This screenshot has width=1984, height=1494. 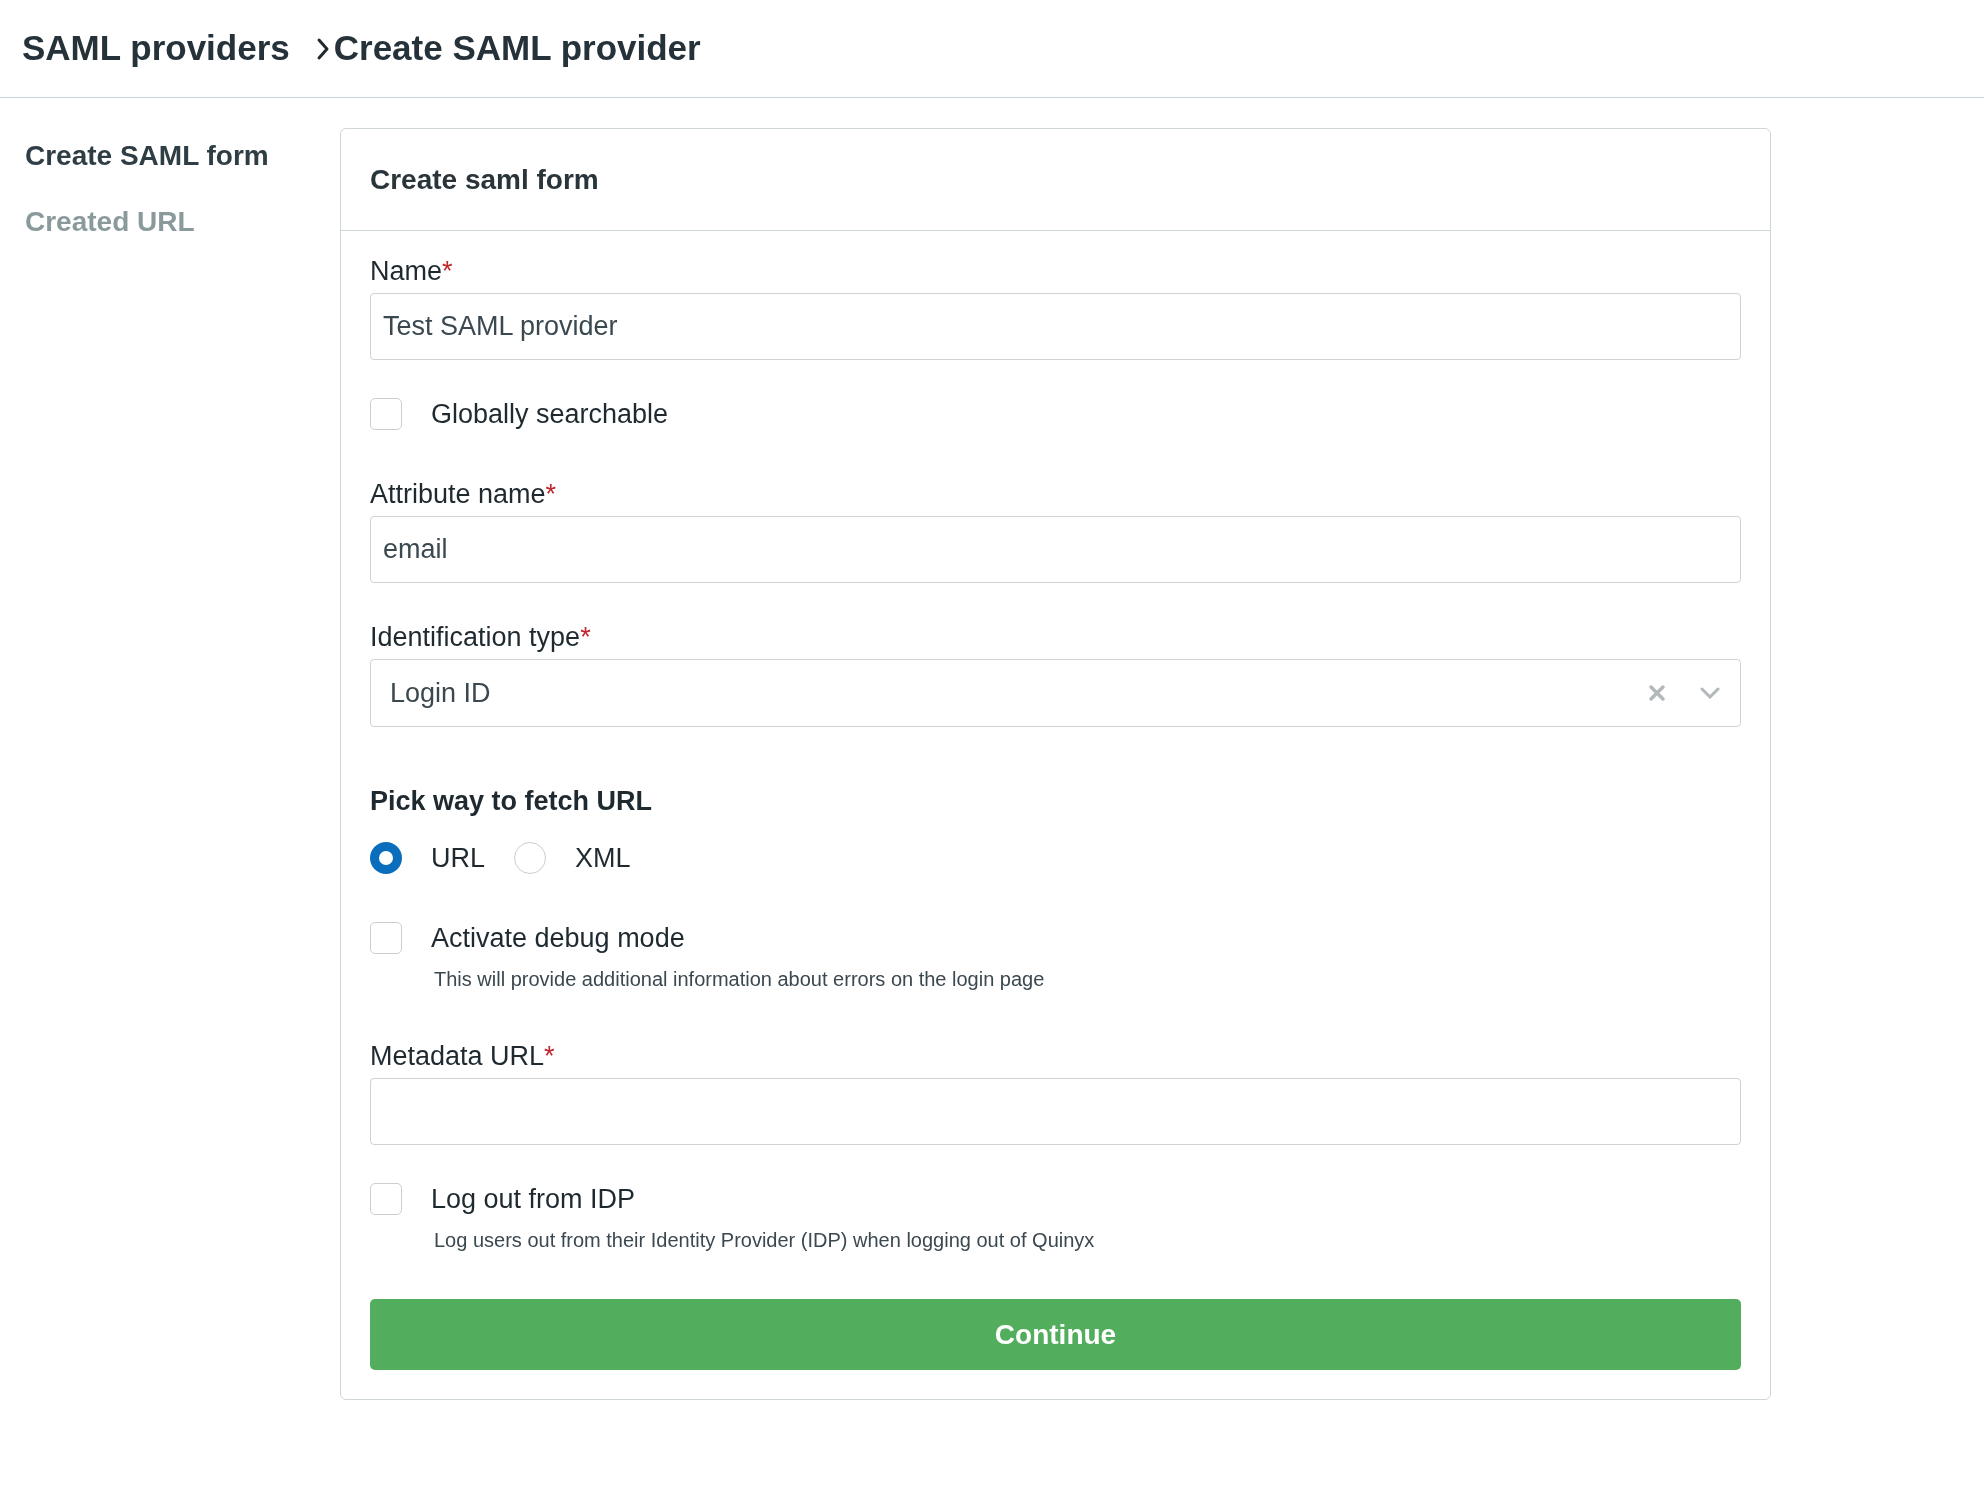 What do you see at coordinates (1055, 693) in the screenshot?
I see `select-field: Login ID` at bounding box center [1055, 693].